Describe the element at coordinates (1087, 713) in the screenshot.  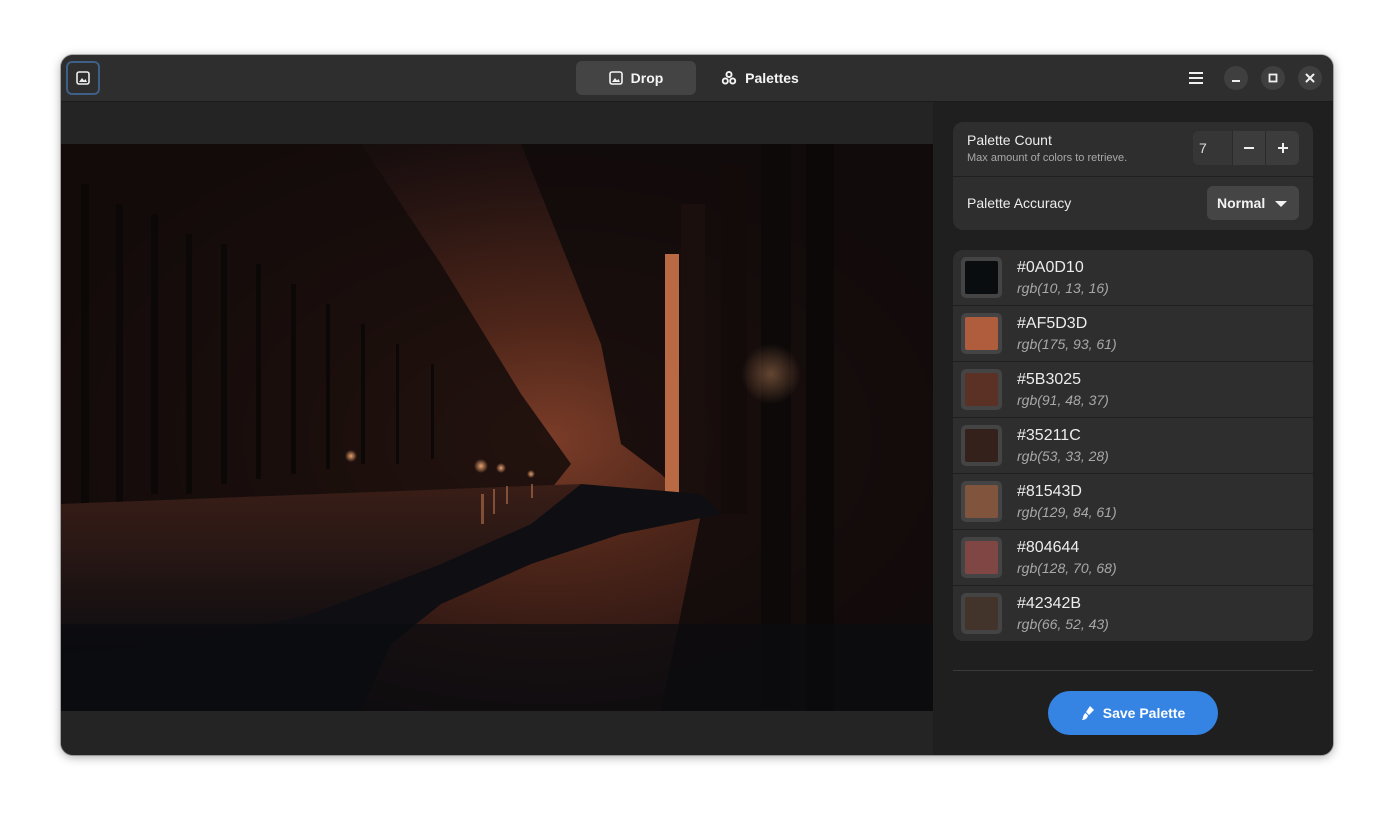
I see `paint-brush-icon` at that location.